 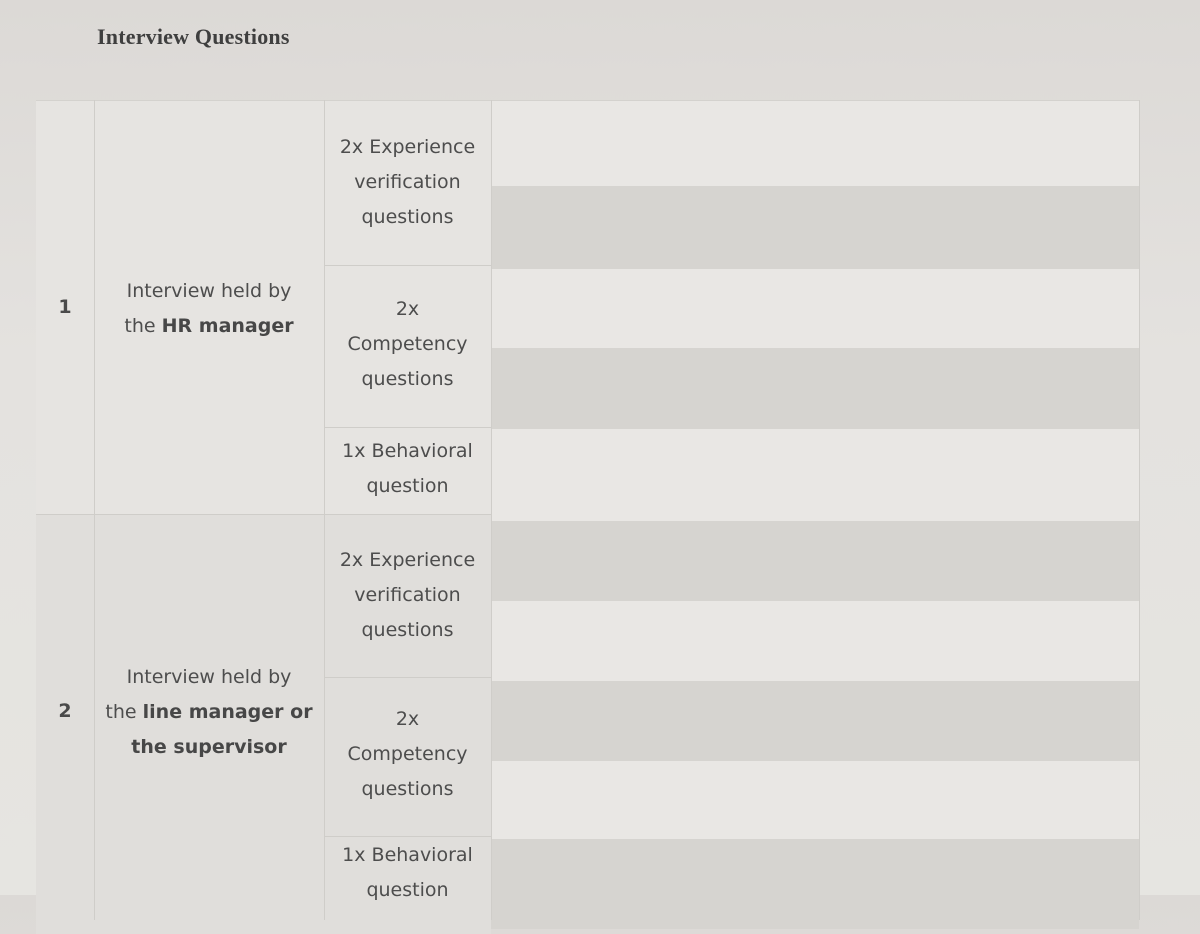 What do you see at coordinates (65, 711) in the screenshot?
I see `row-number: 2` at bounding box center [65, 711].